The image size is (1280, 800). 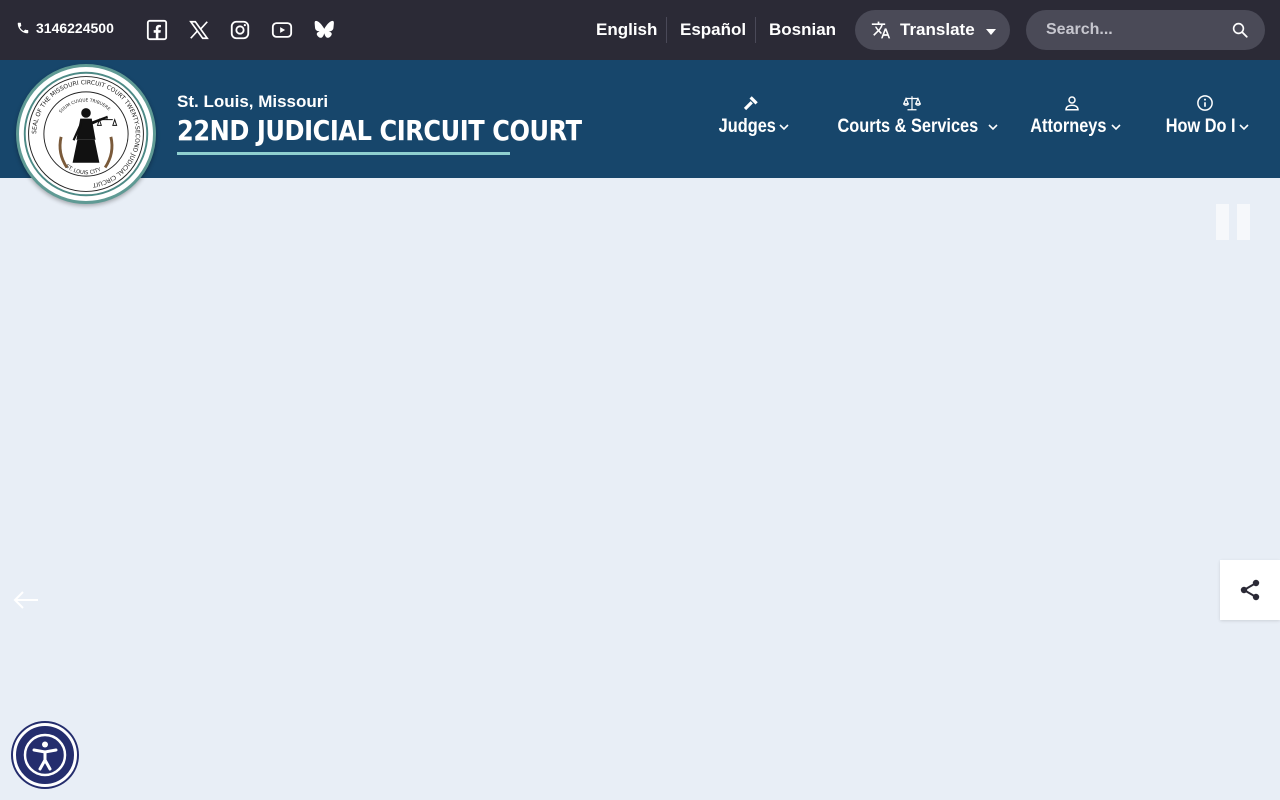 What do you see at coordinates (747, 126) in the screenshot?
I see `nav-label: Judges` at bounding box center [747, 126].